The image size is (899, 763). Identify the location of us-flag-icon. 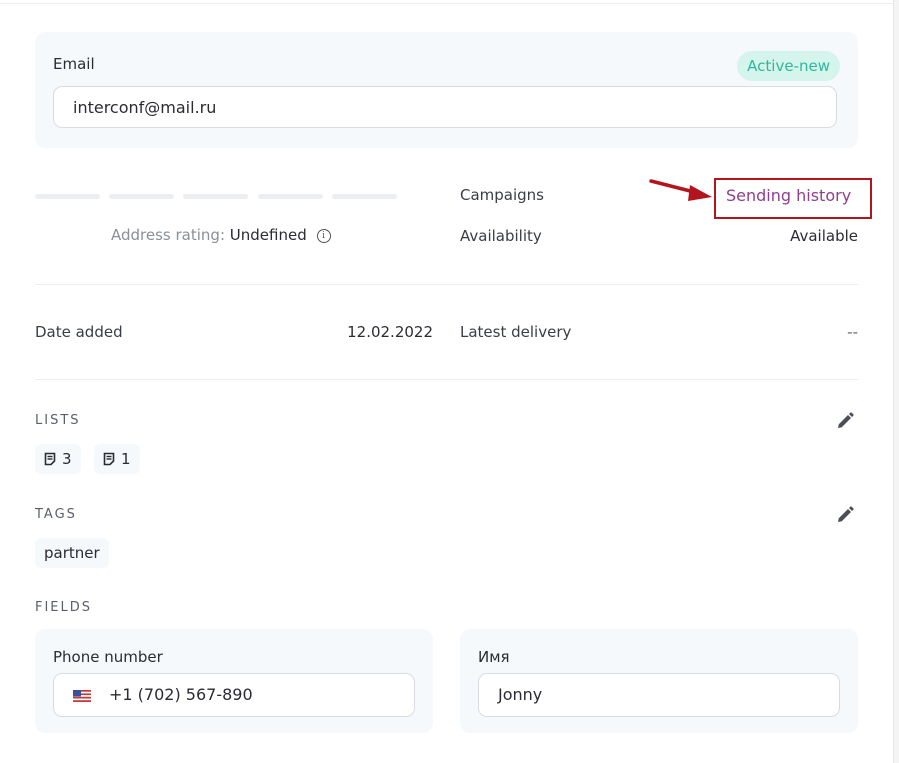
(82, 696).